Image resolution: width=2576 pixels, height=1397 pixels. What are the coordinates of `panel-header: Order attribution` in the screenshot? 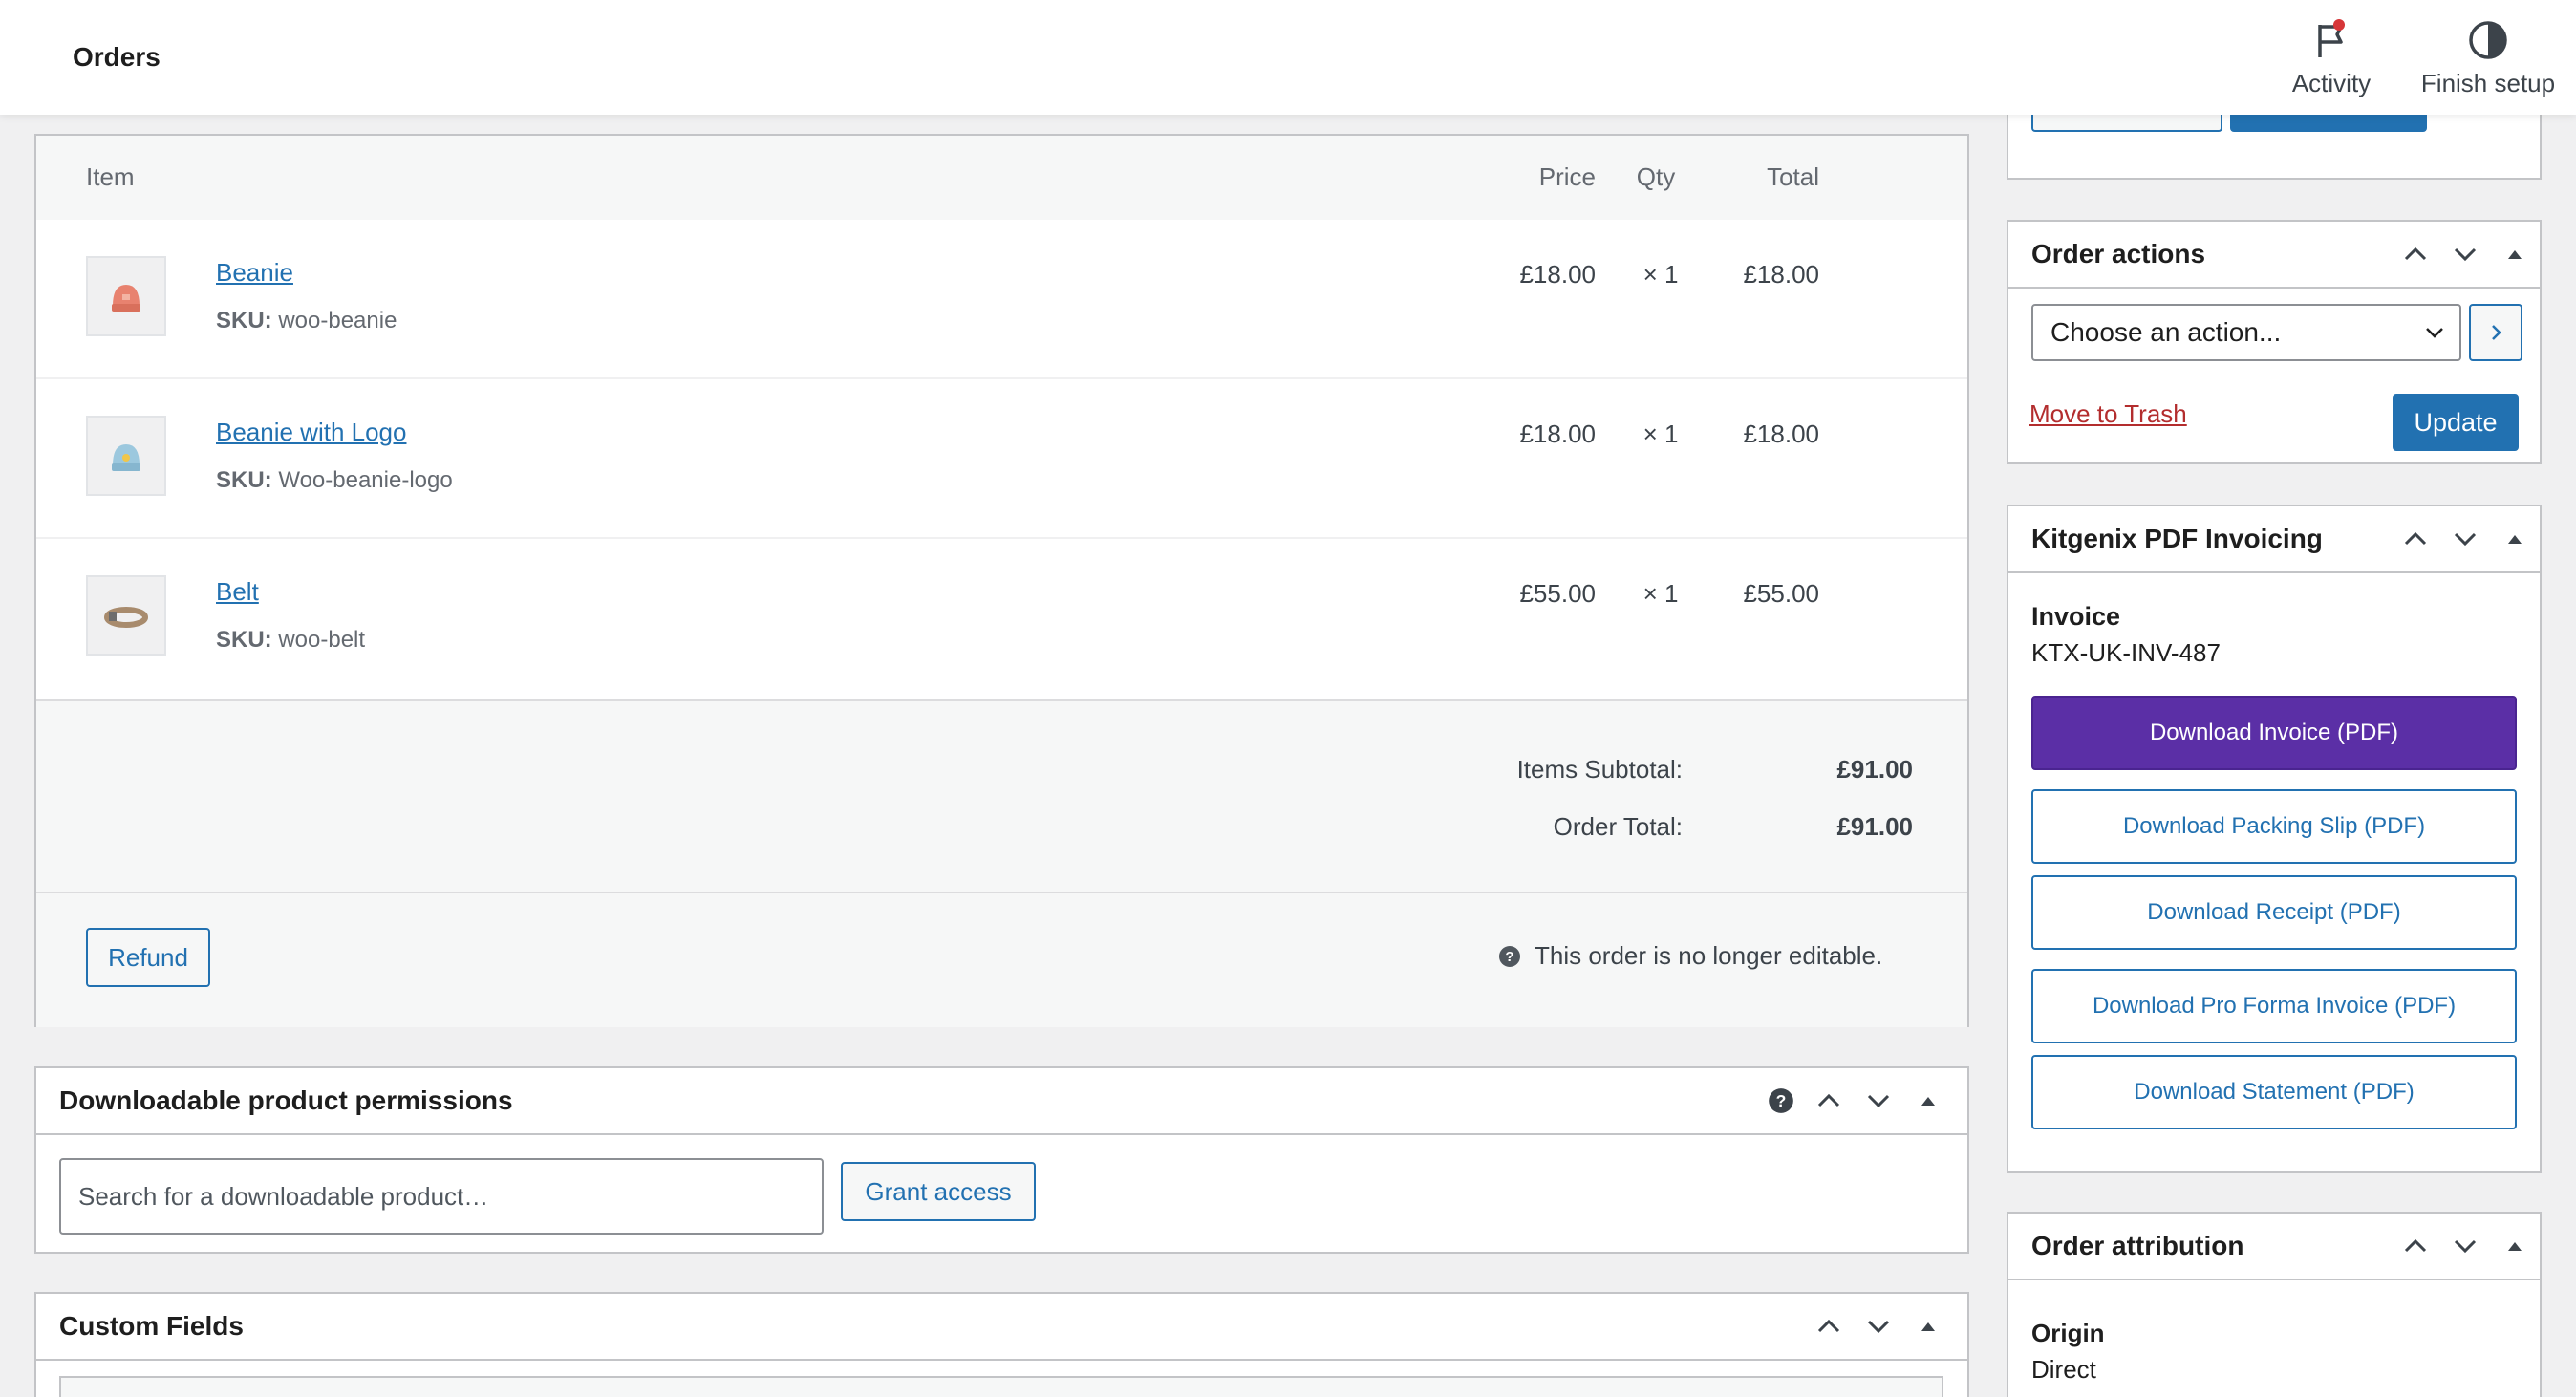 It's located at (2274, 1247).